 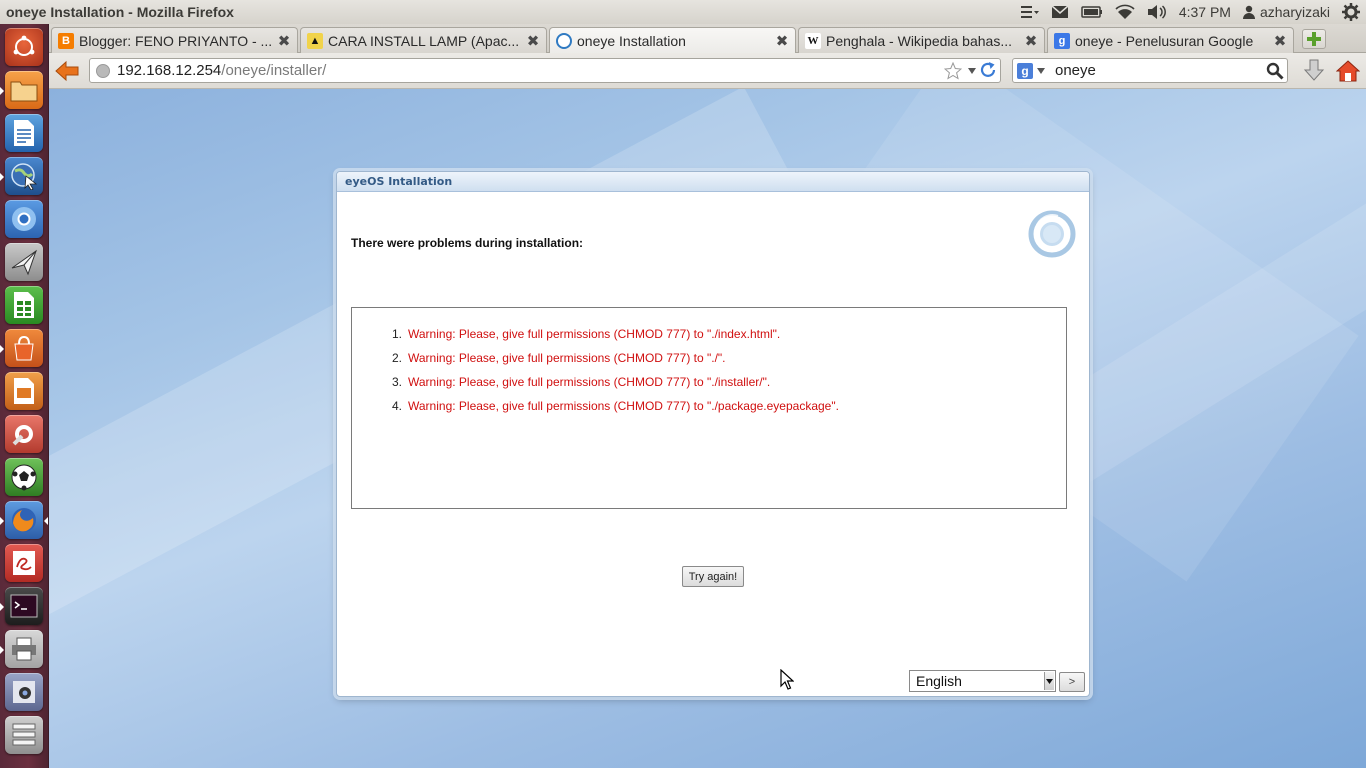 What do you see at coordinates (1150, 70) in the screenshot?
I see `search-bar: g oneye` at bounding box center [1150, 70].